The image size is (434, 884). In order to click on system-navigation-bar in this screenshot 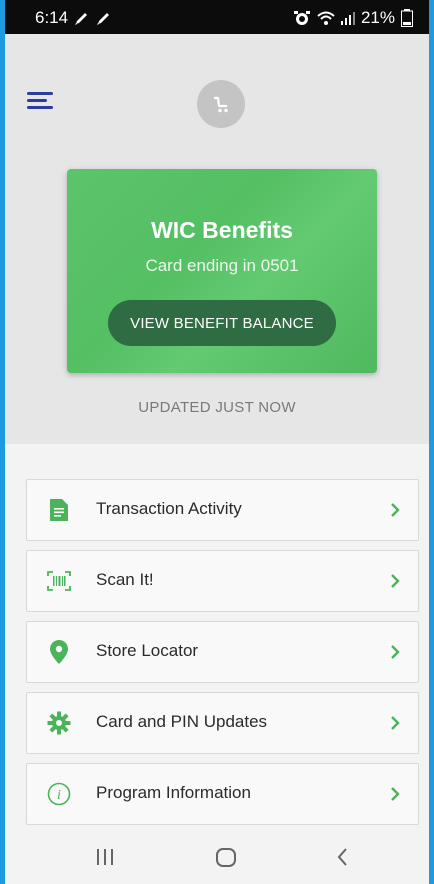, I will do `click(217, 858)`.